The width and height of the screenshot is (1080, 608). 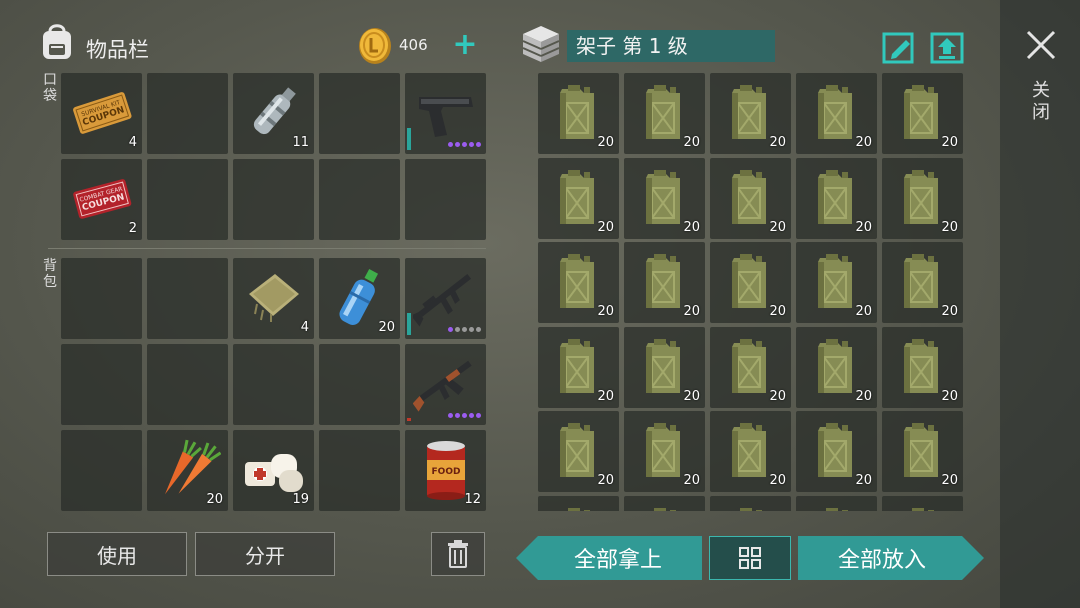 I want to click on inventory-title: 物品栏, so click(x=117, y=50).